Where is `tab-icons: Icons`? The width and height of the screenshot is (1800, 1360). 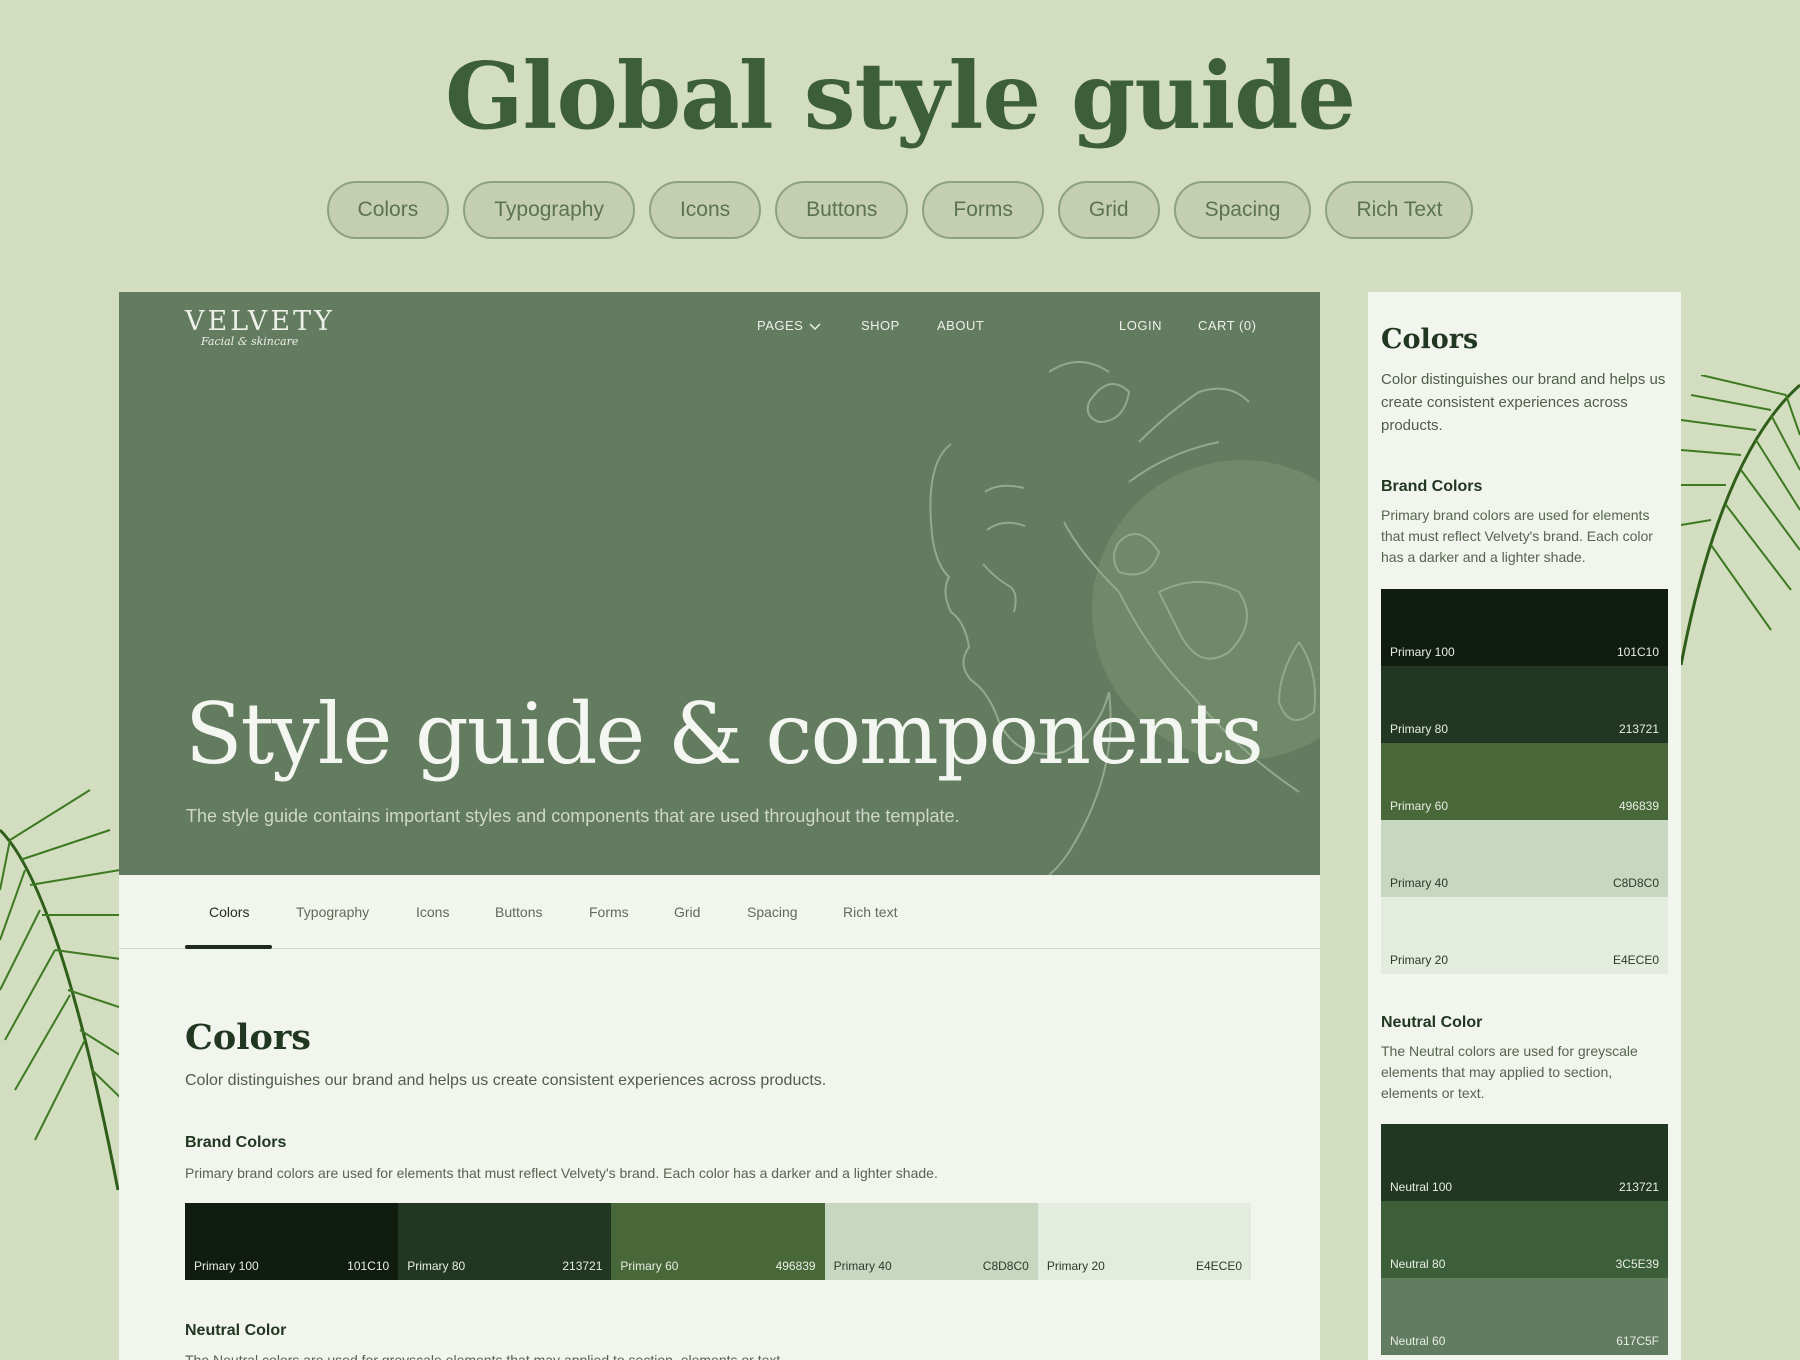
tab-icons: Icons is located at coordinates (432, 912).